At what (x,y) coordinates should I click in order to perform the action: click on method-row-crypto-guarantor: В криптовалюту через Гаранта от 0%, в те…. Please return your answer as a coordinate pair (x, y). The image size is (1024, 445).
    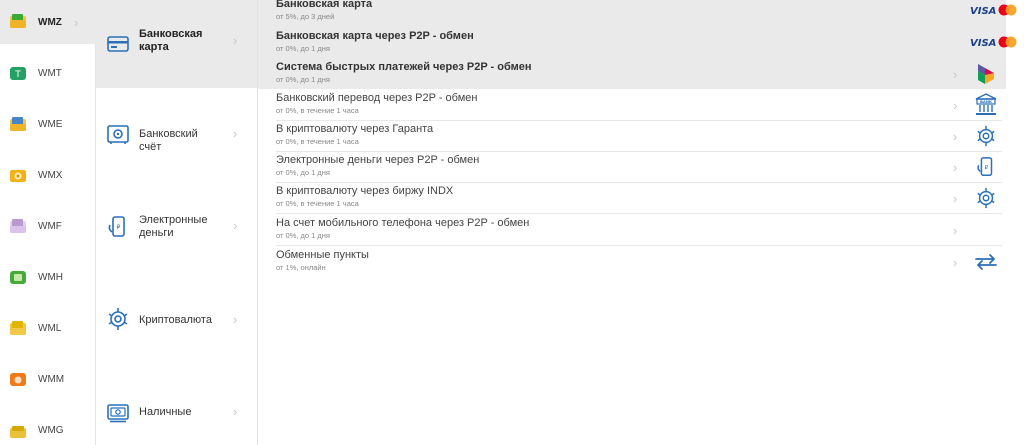
    Looking at the image, I should click on (639, 136).